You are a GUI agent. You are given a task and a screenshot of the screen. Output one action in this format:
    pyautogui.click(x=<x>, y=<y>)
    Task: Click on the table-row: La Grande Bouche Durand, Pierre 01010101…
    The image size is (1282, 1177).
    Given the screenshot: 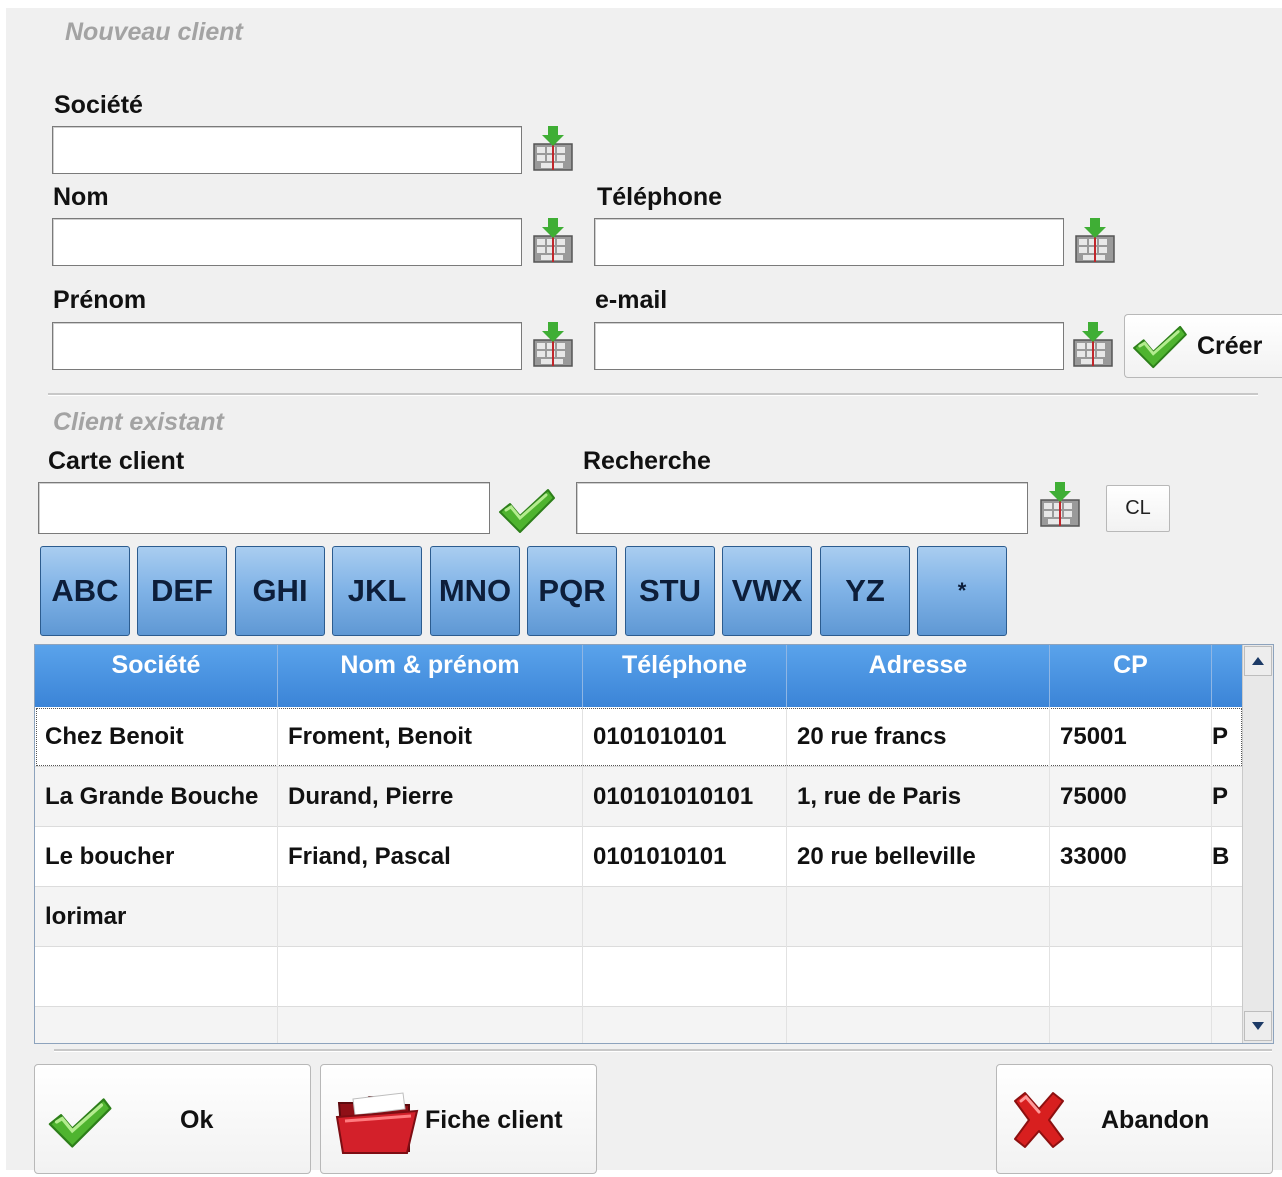 What is the action you would take?
    pyautogui.click(x=639, y=797)
    